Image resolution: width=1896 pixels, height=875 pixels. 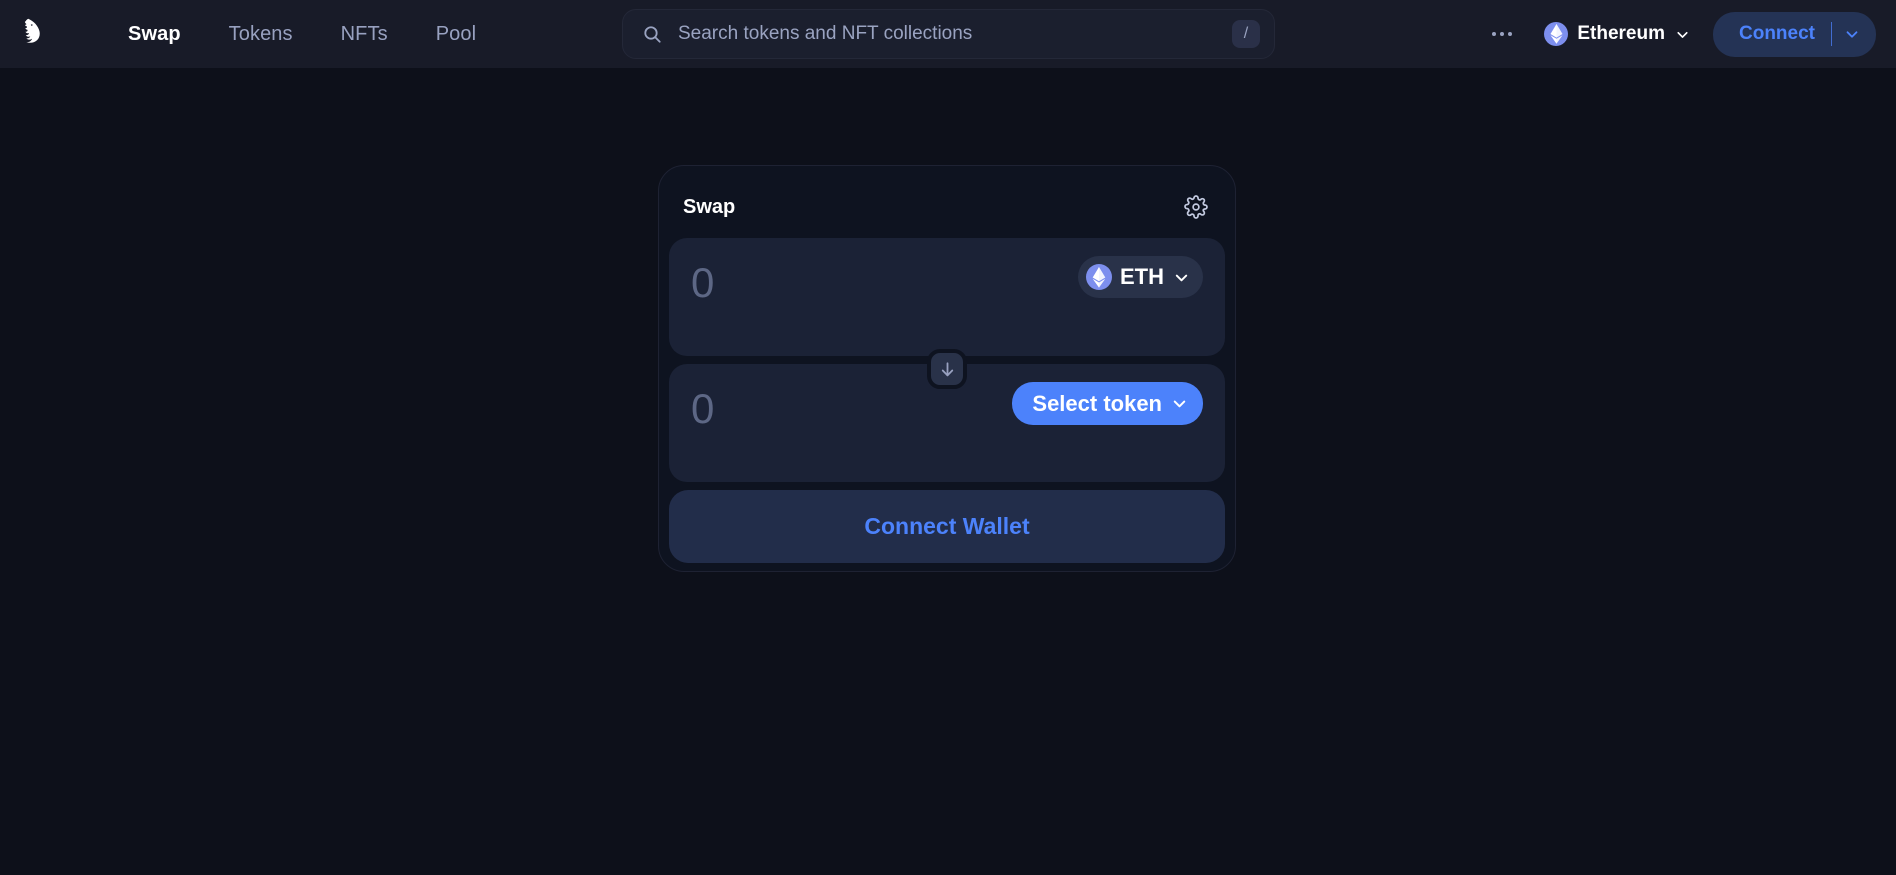 I want to click on primary-nav: Swap Tokens NFTs Pool, so click(x=302, y=34).